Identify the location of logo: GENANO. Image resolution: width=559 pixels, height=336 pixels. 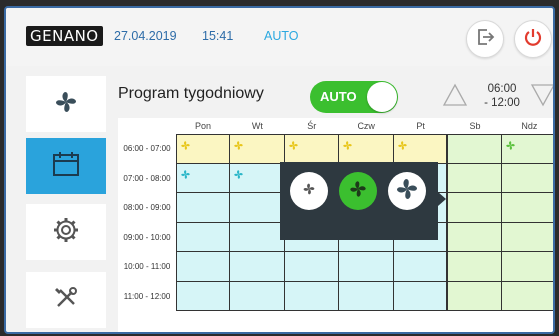
(64, 36).